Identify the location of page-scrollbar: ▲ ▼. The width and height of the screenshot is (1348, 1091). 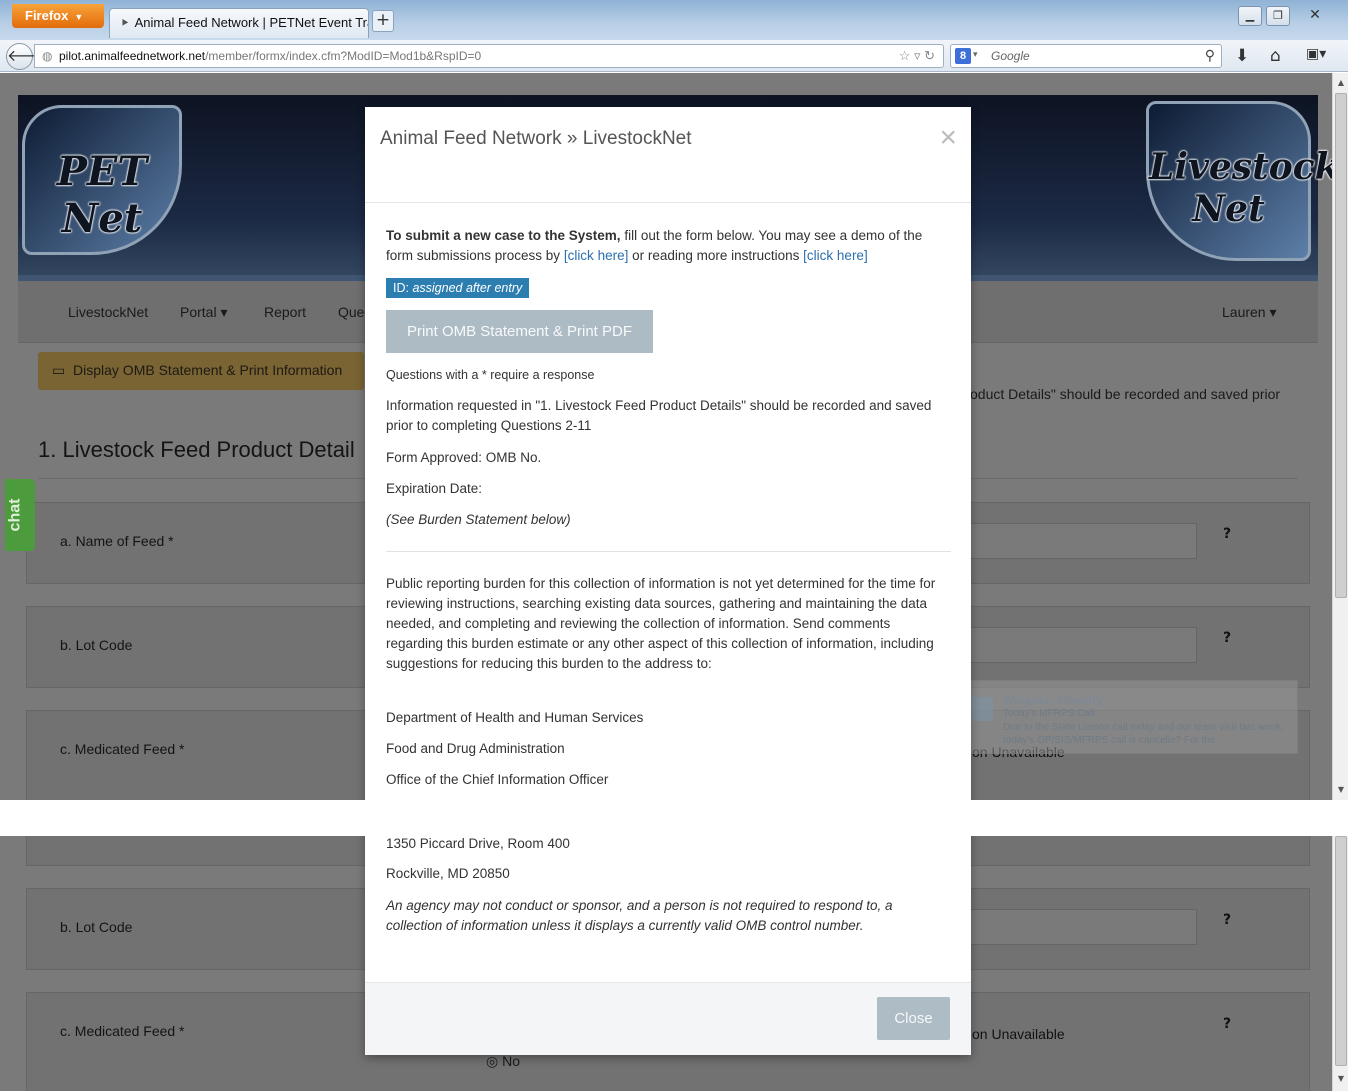
(1340, 436).